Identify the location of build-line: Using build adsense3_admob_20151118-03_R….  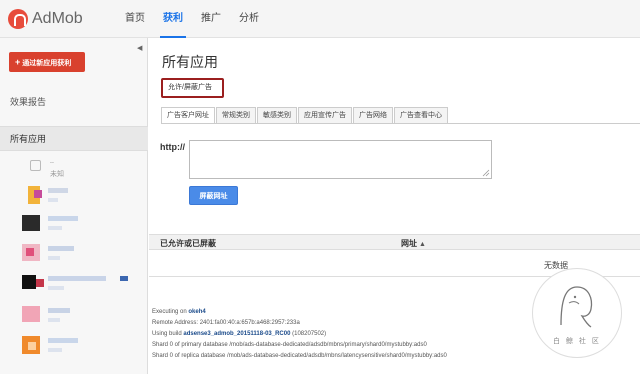
(299, 334).